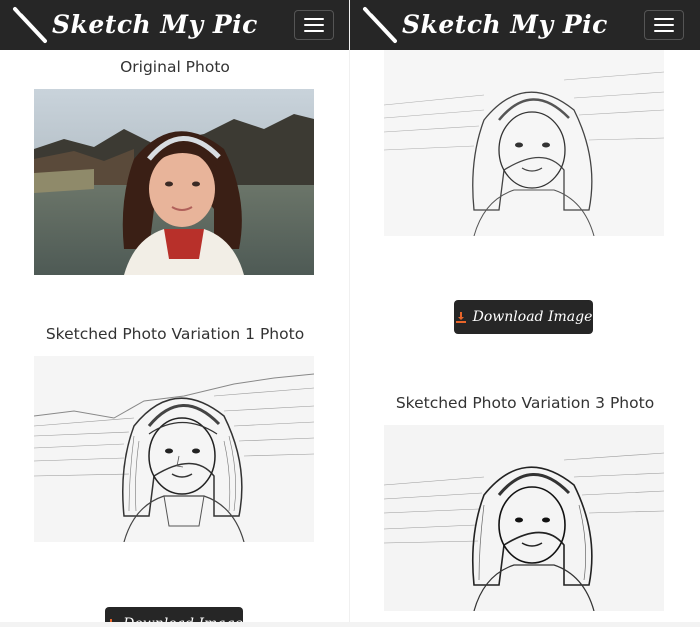 The height and width of the screenshot is (627, 700). Describe the element at coordinates (175, 334) in the screenshot. I see `variation1-caption: Sketched Photo Variation 1 Photo` at that location.